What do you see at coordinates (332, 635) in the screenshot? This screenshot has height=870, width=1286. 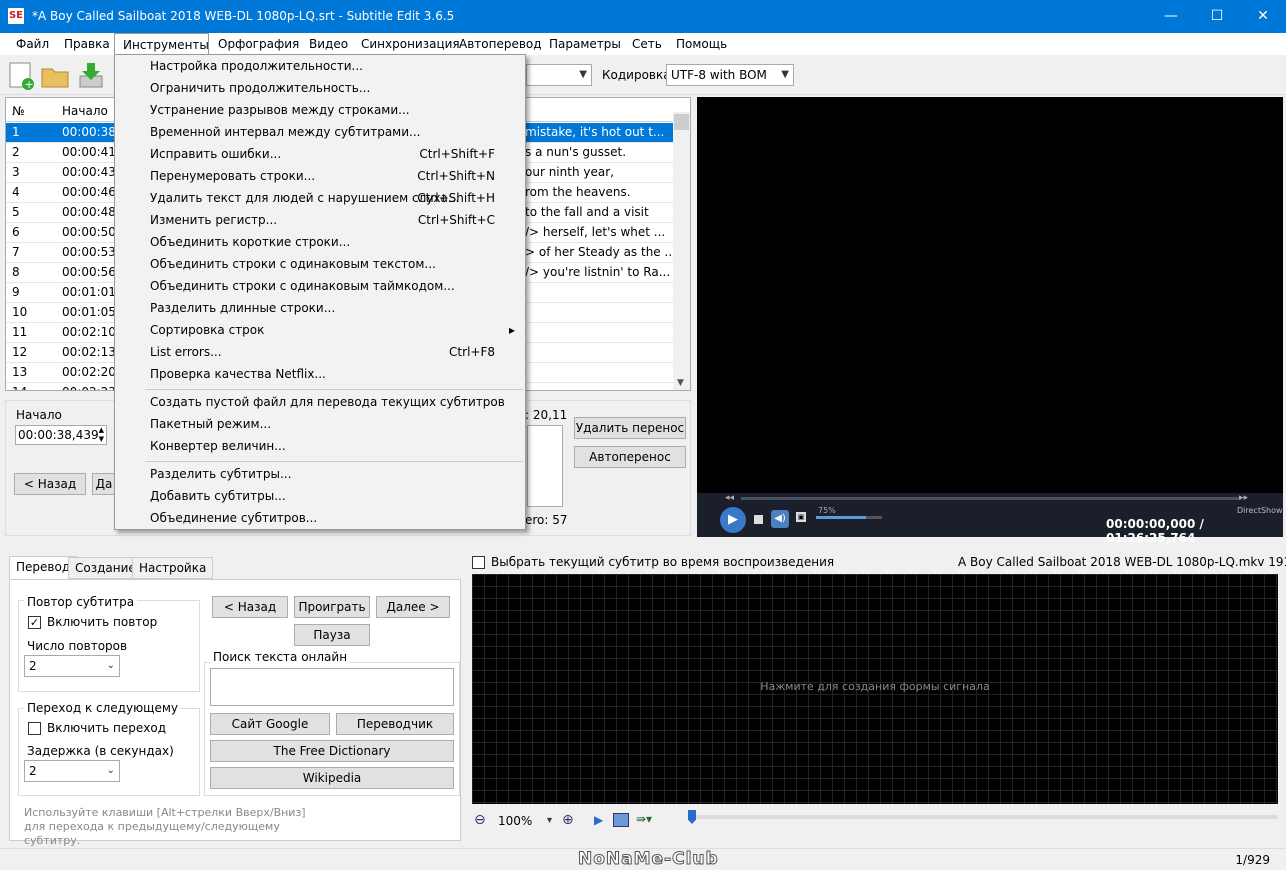 I see `translate-pause-button: Пауза` at bounding box center [332, 635].